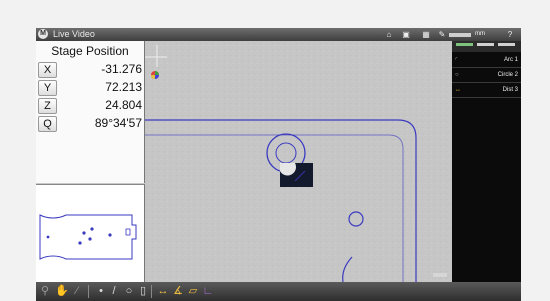  What do you see at coordinates (114, 291) in the screenshot?
I see `line-icon: /` at bounding box center [114, 291].